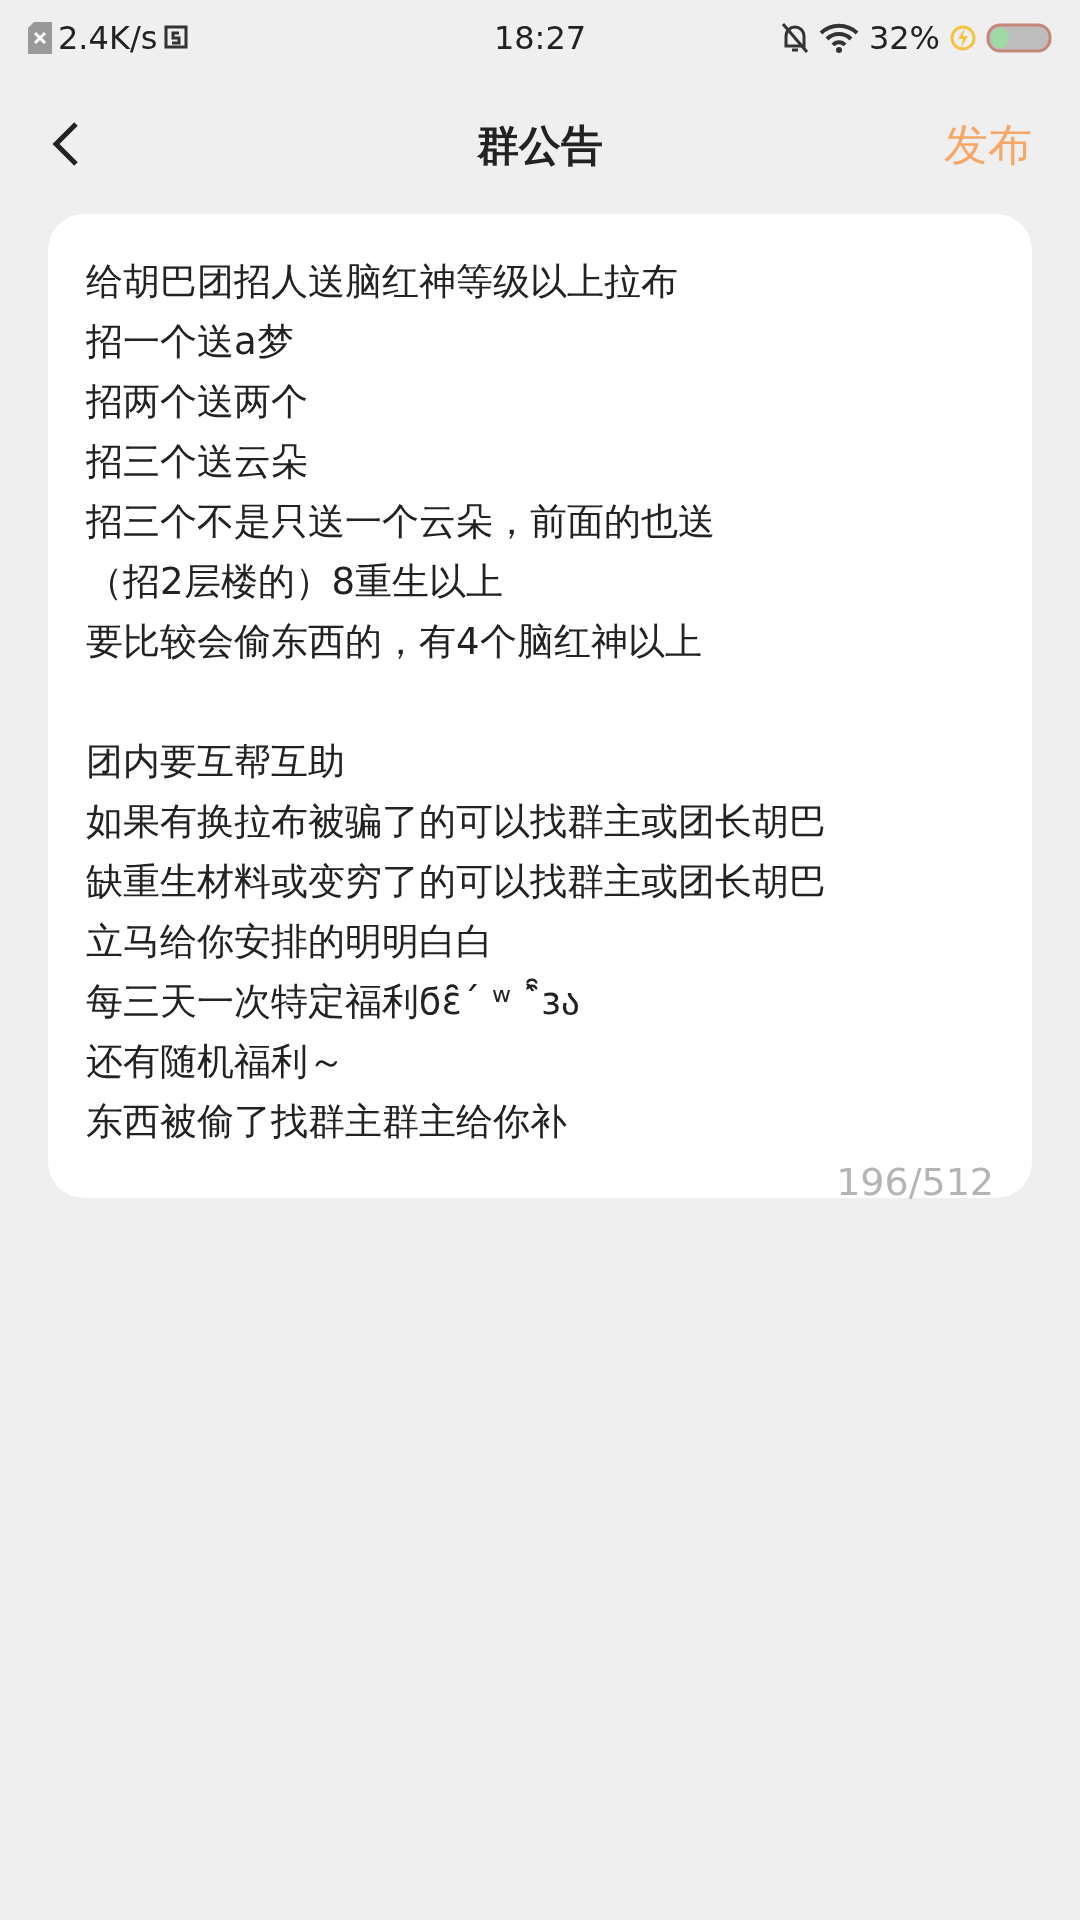 Image resolution: width=1080 pixels, height=1920 pixels. What do you see at coordinates (904, 38) in the screenshot?
I see `battery-percent: 32%` at bounding box center [904, 38].